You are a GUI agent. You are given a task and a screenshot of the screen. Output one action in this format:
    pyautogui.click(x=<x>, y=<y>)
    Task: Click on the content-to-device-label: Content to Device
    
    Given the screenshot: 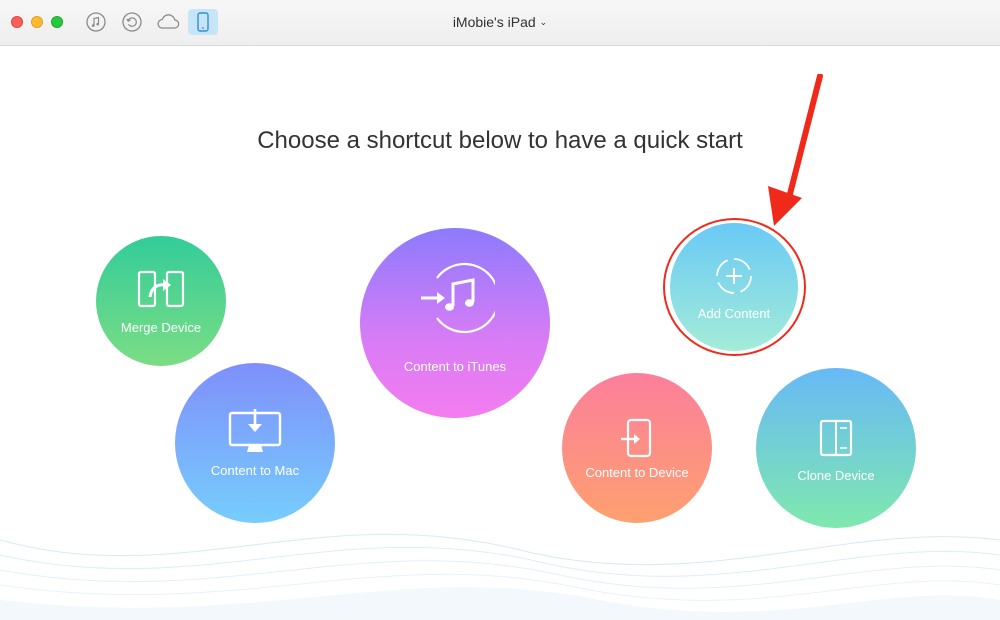 What is the action you would take?
    pyautogui.click(x=637, y=472)
    